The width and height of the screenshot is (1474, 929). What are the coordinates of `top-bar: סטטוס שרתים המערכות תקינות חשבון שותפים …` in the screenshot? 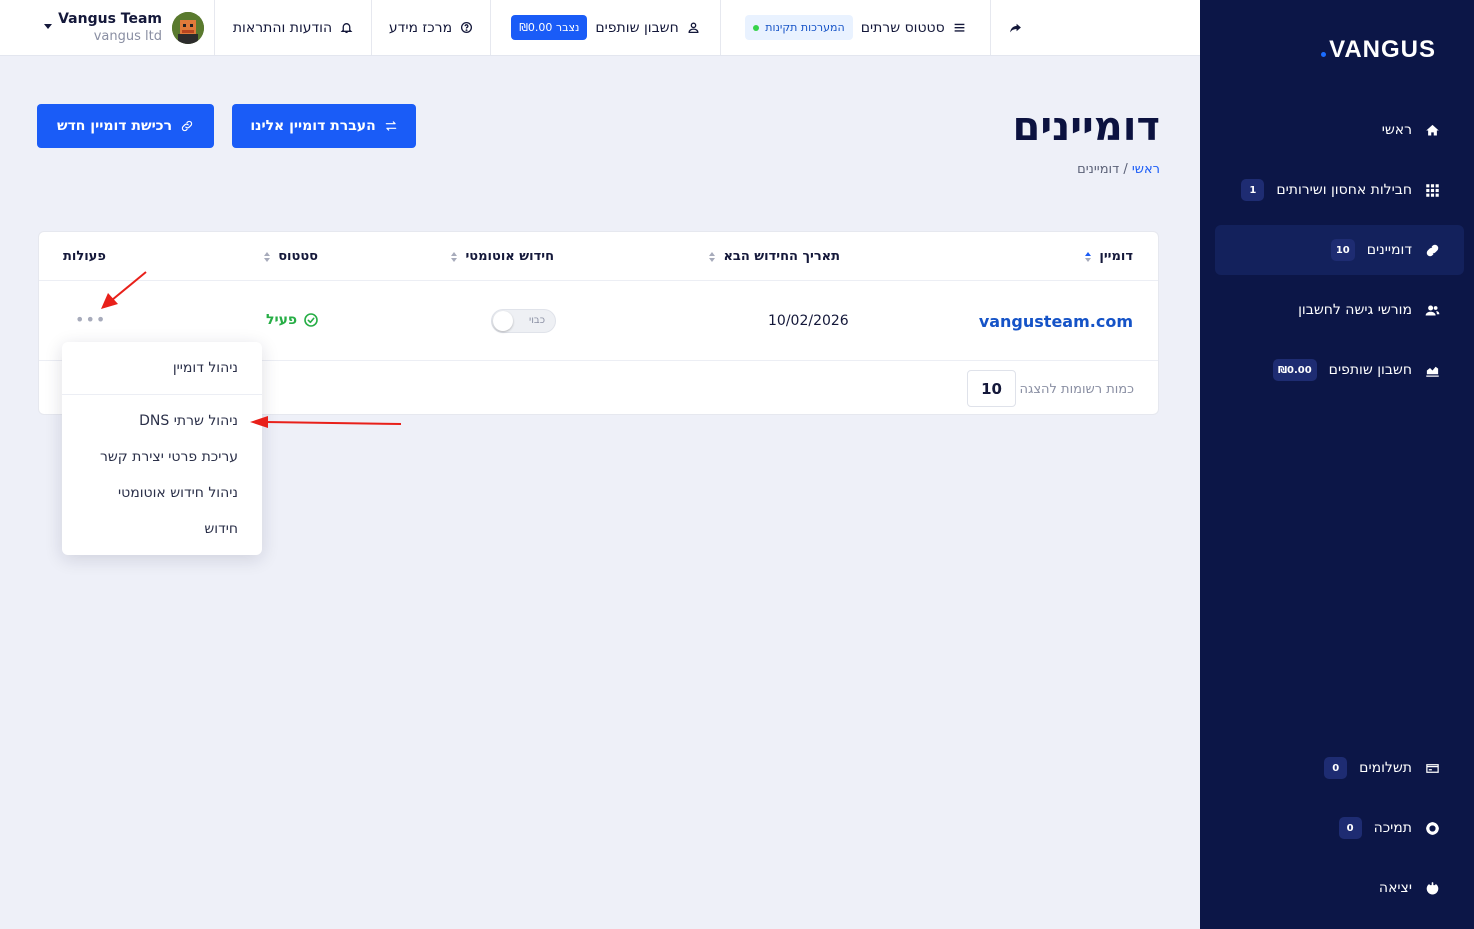 It's located at (600, 28).